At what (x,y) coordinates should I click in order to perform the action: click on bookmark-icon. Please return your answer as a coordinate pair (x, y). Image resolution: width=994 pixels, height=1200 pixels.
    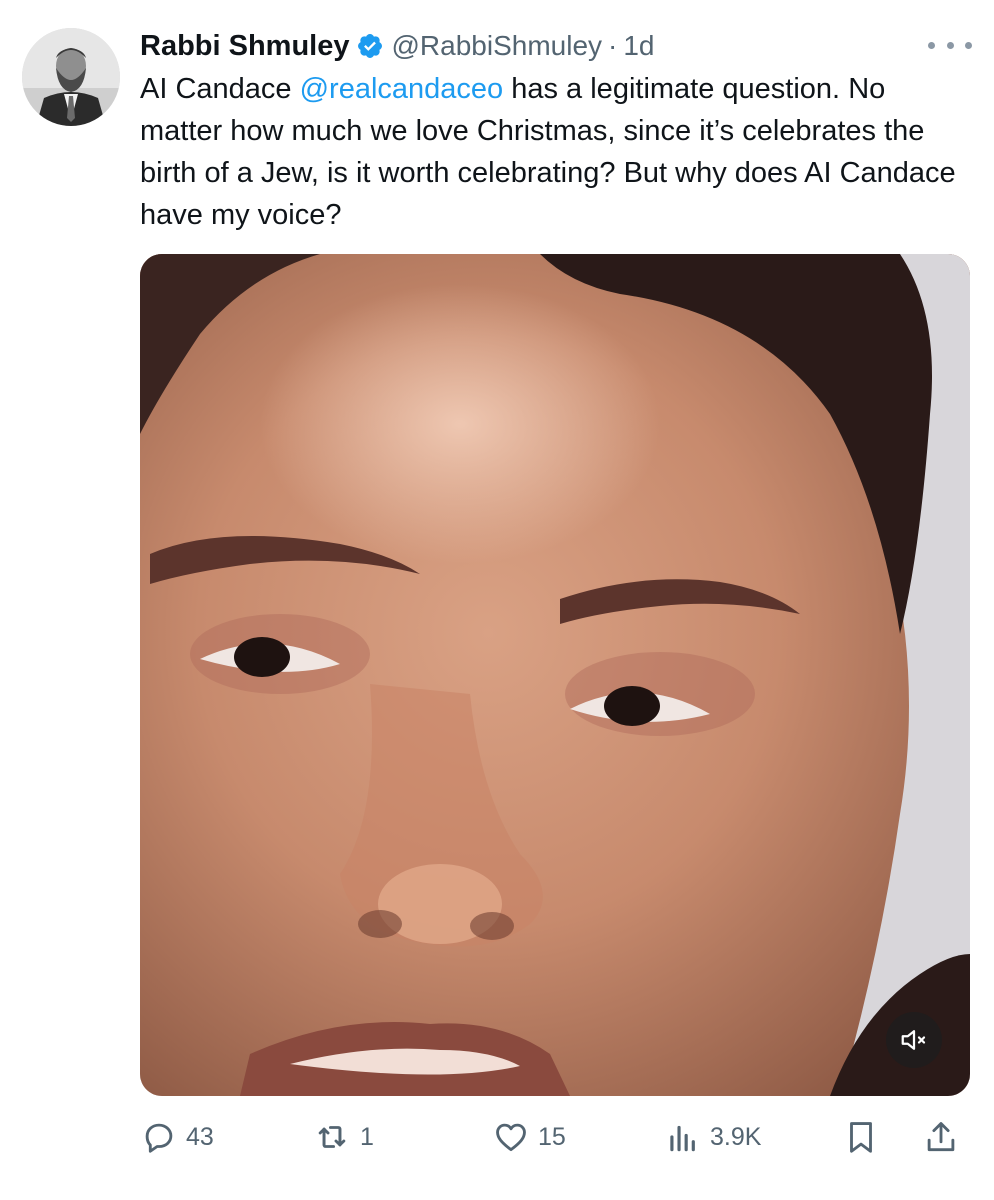
    Looking at the image, I should click on (861, 1137).